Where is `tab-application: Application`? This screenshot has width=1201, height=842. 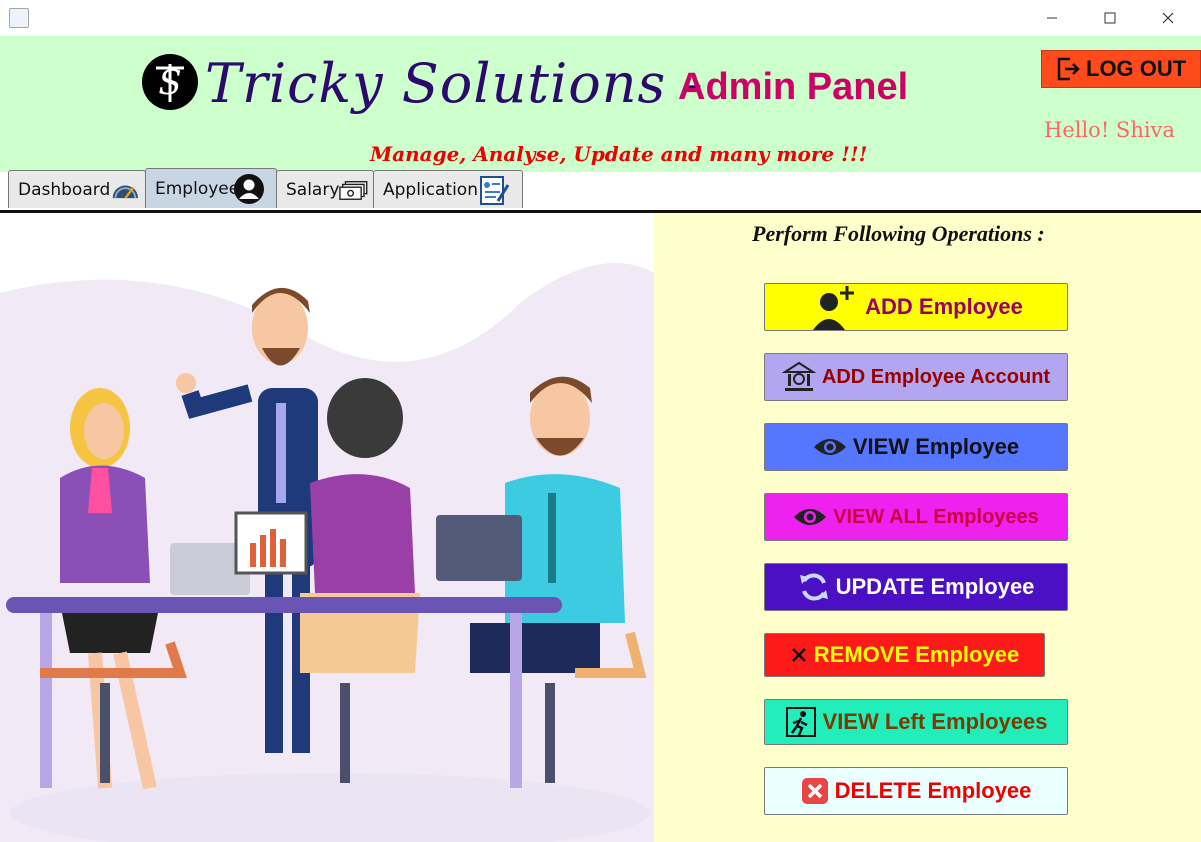
tab-application: Application is located at coordinates (448, 189).